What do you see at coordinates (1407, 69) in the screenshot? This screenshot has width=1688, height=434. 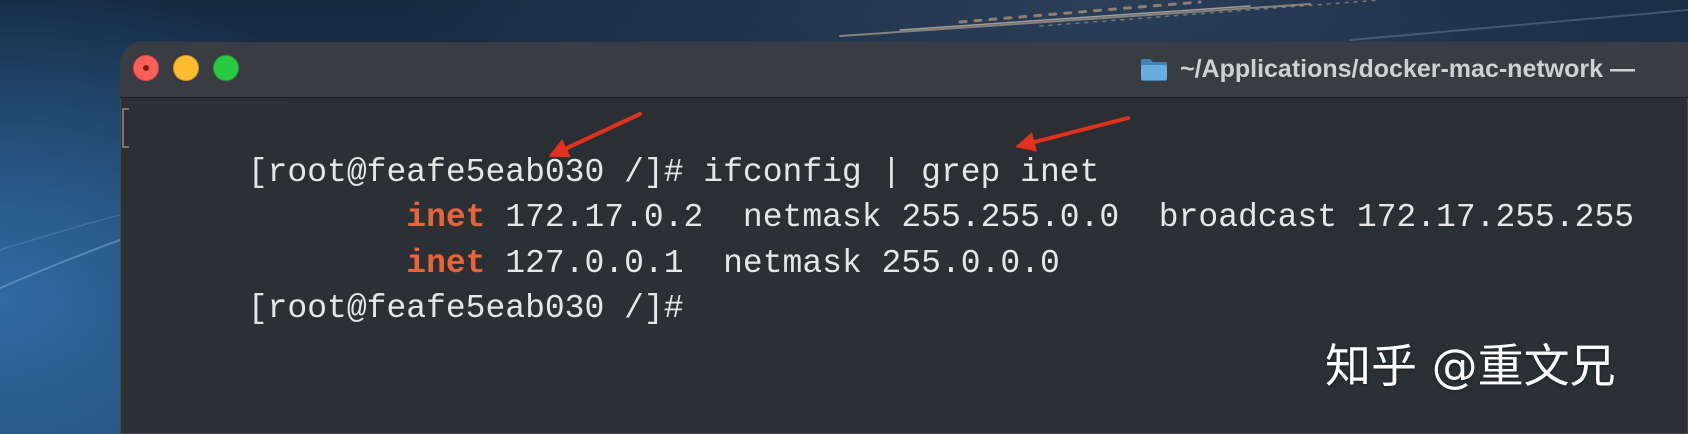 I see `window-title: ~/Applications/docker-mac-network —` at bounding box center [1407, 69].